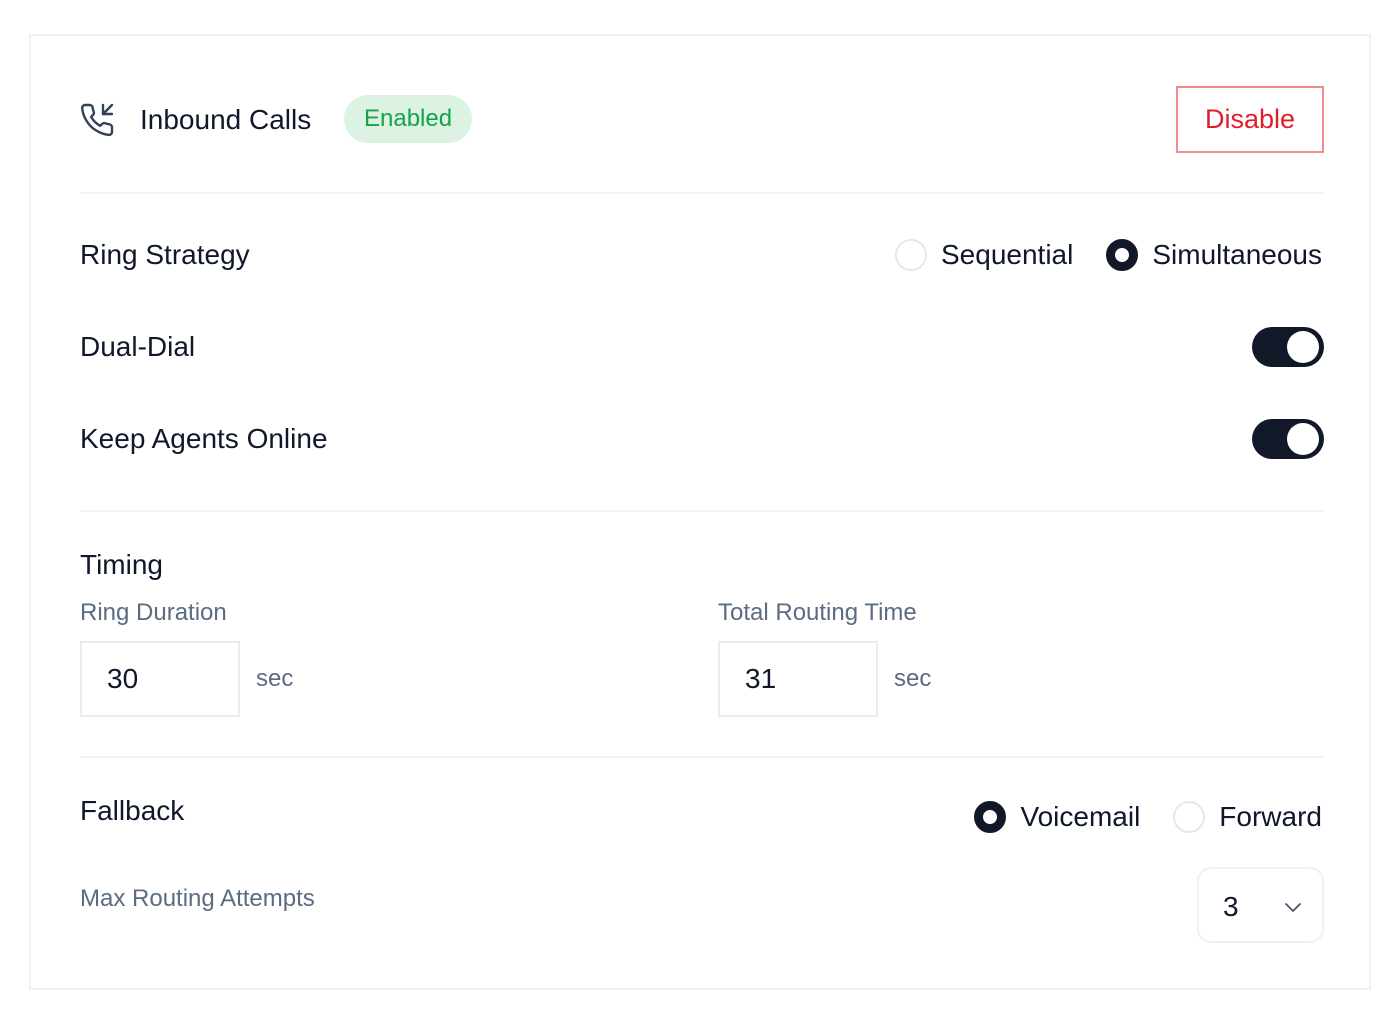  Describe the element at coordinates (408, 119) in the screenshot. I see `status-badge: Enabled` at that location.